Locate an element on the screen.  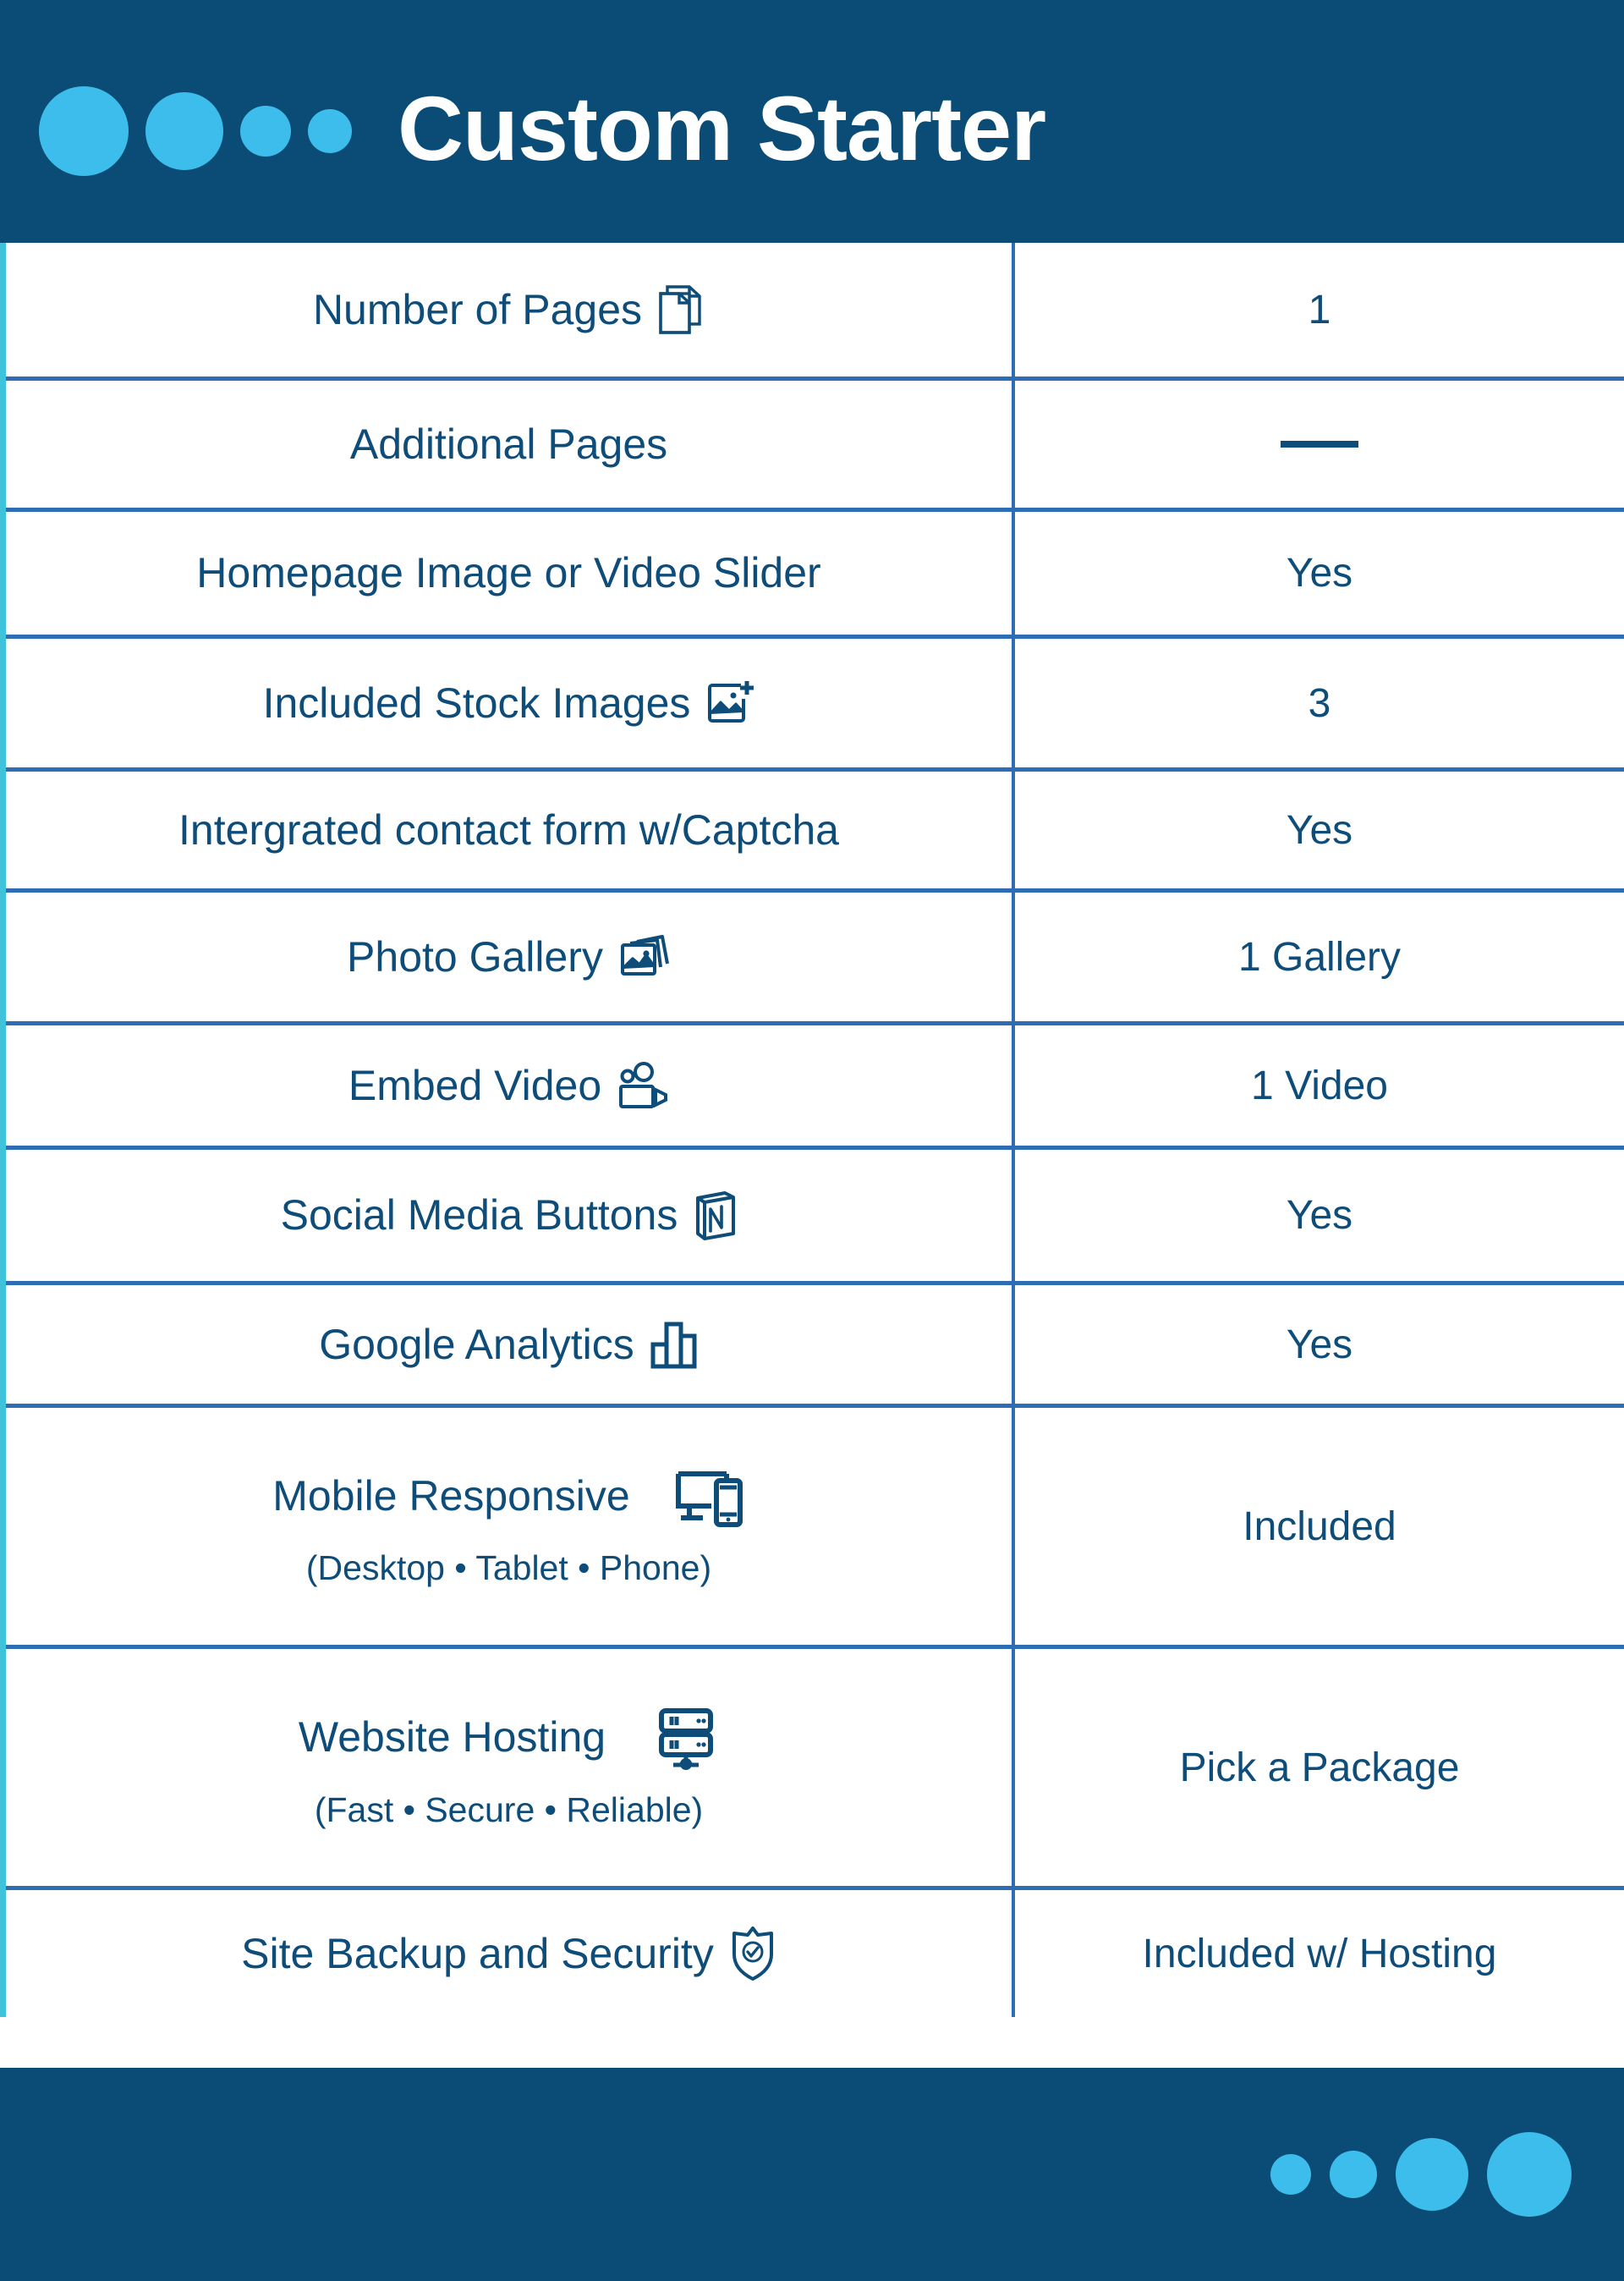
header-dots-decoration is located at coordinates (195, 130).